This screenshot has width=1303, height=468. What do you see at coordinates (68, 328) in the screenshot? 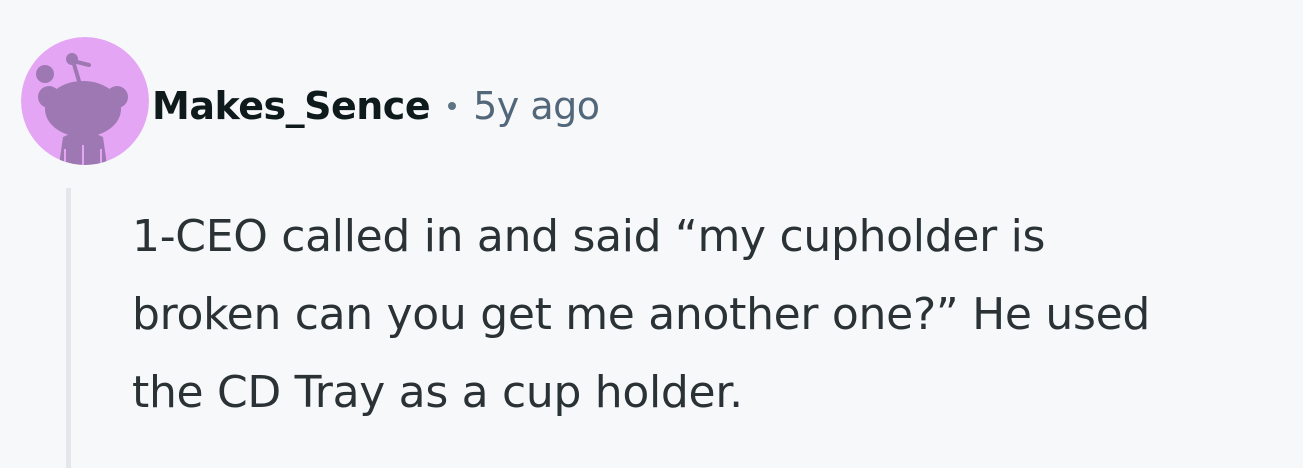
I see `thread-line` at bounding box center [68, 328].